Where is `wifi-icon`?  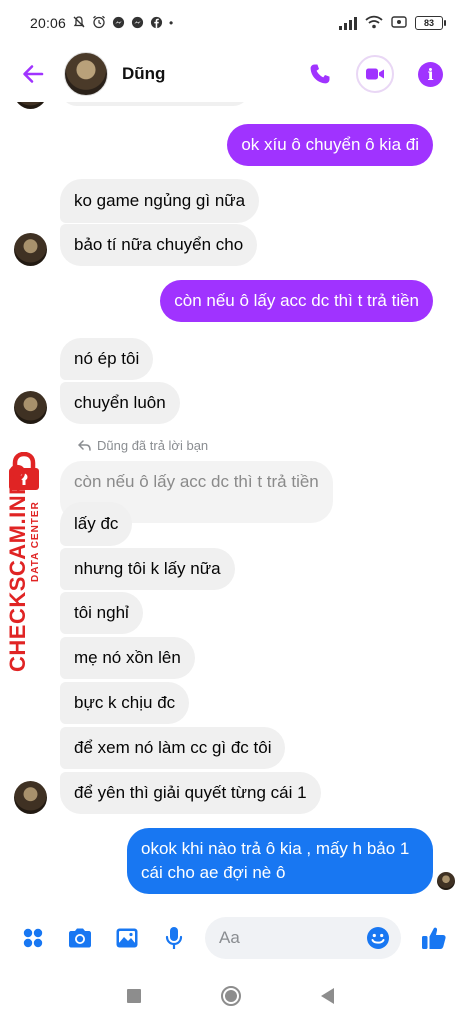
wifi-icon is located at coordinates (374, 23).